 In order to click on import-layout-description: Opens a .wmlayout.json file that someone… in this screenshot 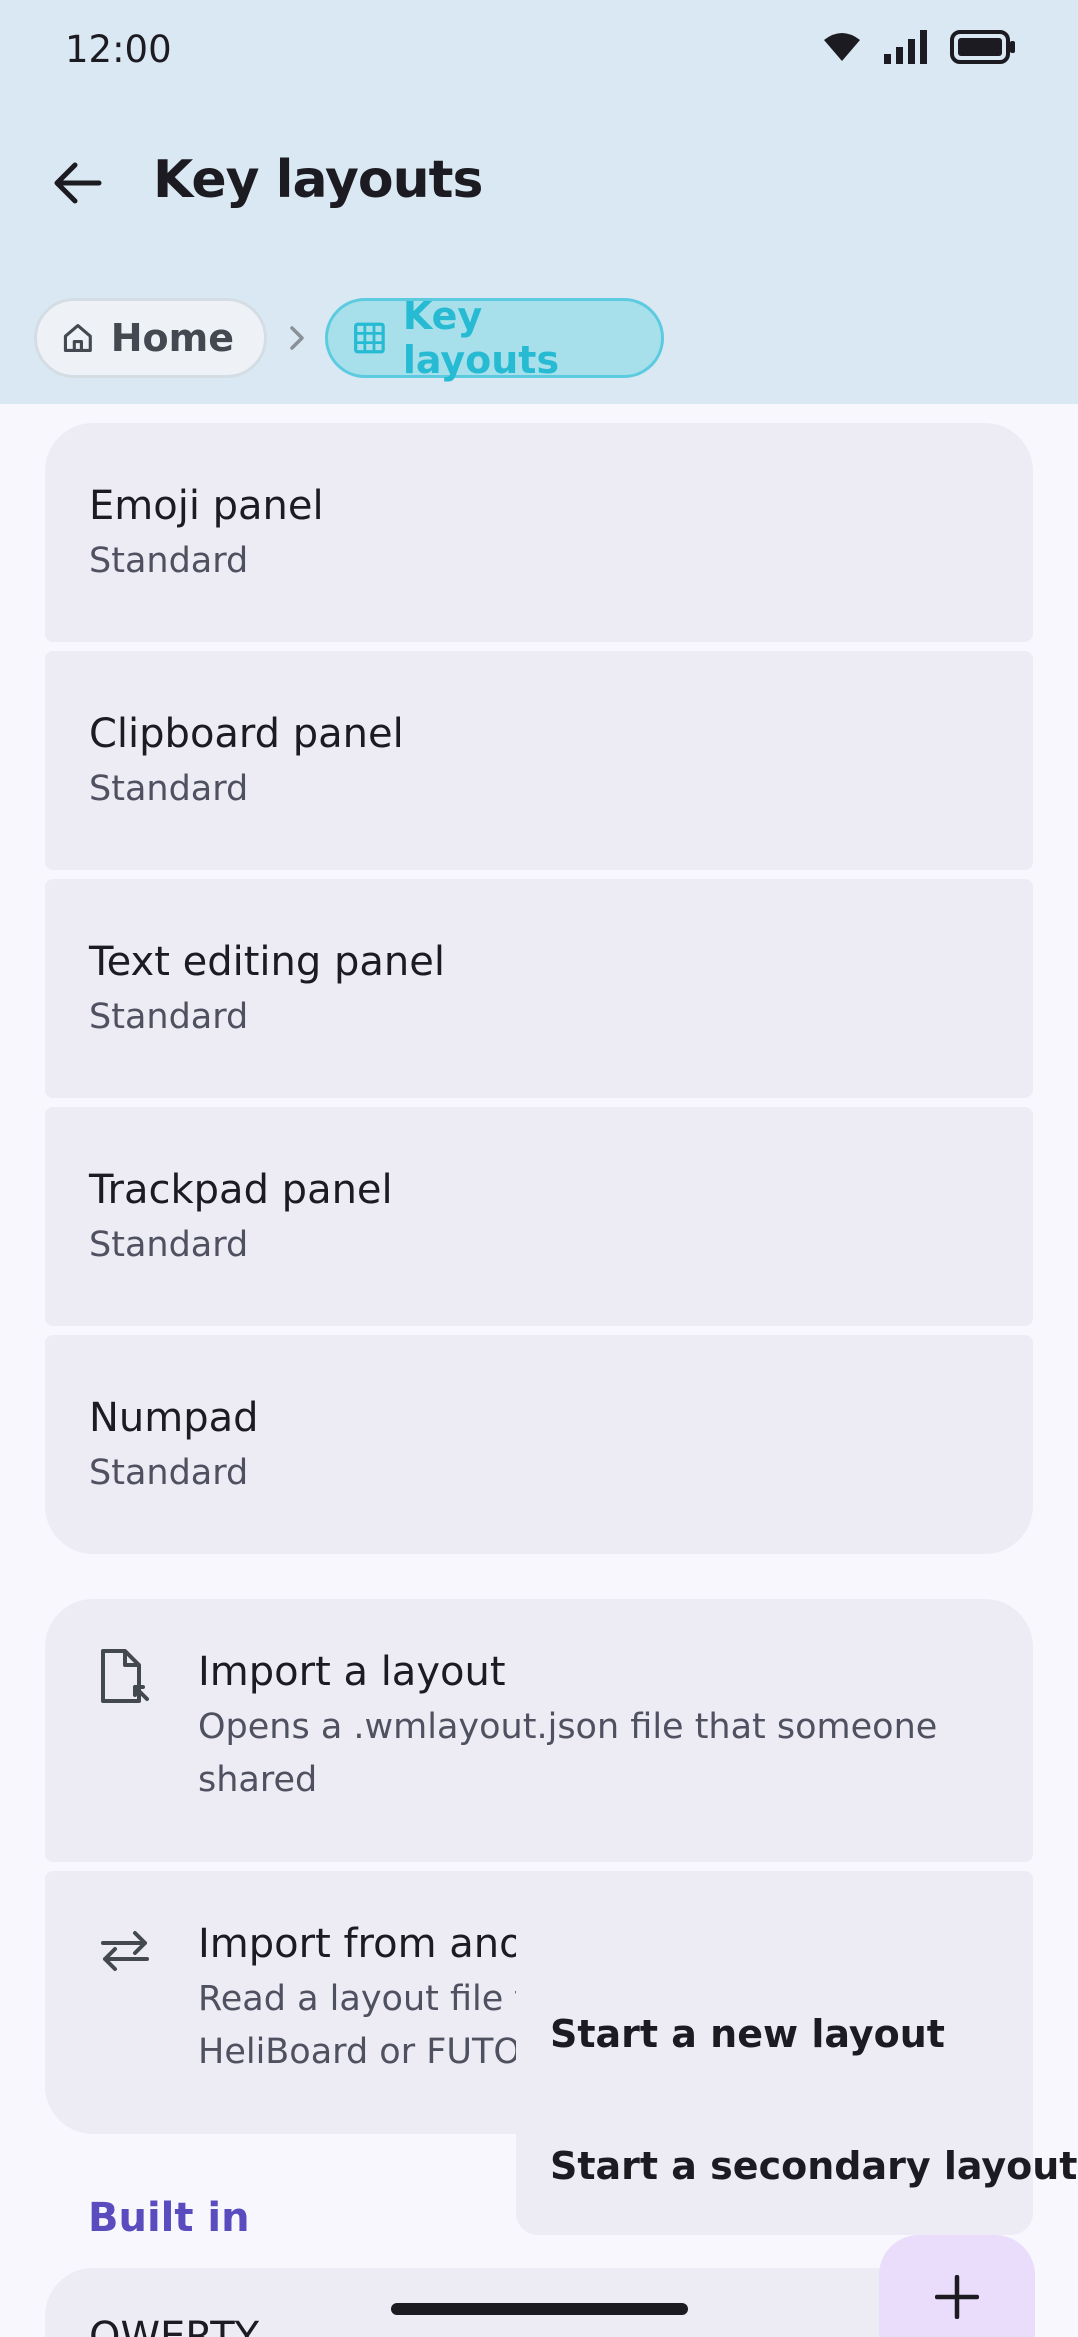, I will do `click(568, 1753)`.